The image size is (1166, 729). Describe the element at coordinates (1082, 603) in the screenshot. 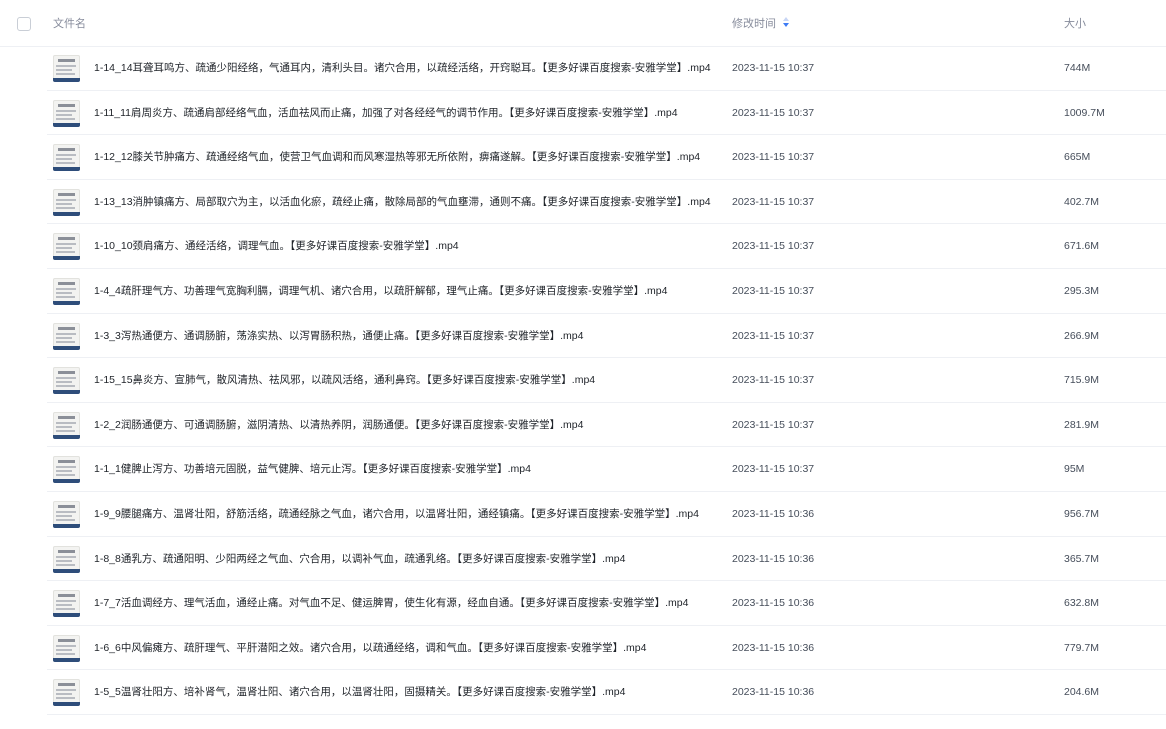

I see `file-size: 632.8M` at that location.